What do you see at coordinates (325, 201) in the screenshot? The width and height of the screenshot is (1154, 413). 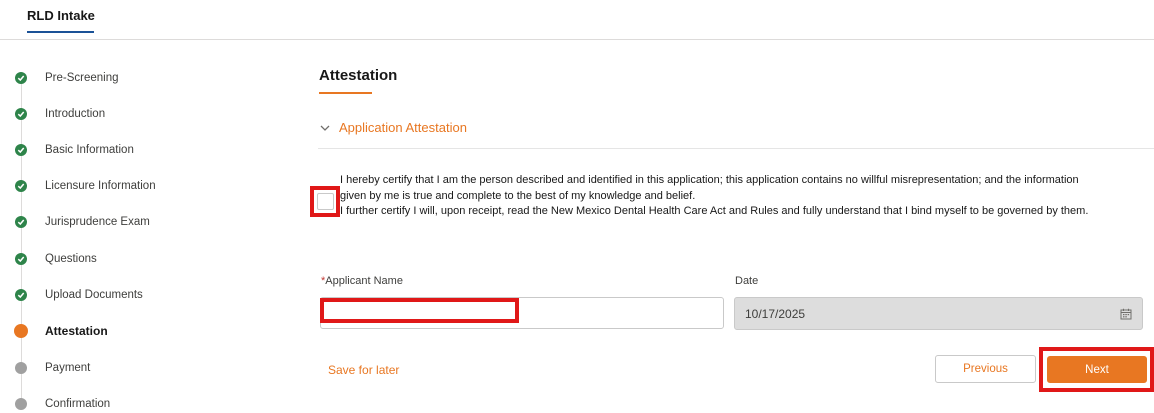 I see `highlight-box-checkbox` at bounding box center [325, 201].